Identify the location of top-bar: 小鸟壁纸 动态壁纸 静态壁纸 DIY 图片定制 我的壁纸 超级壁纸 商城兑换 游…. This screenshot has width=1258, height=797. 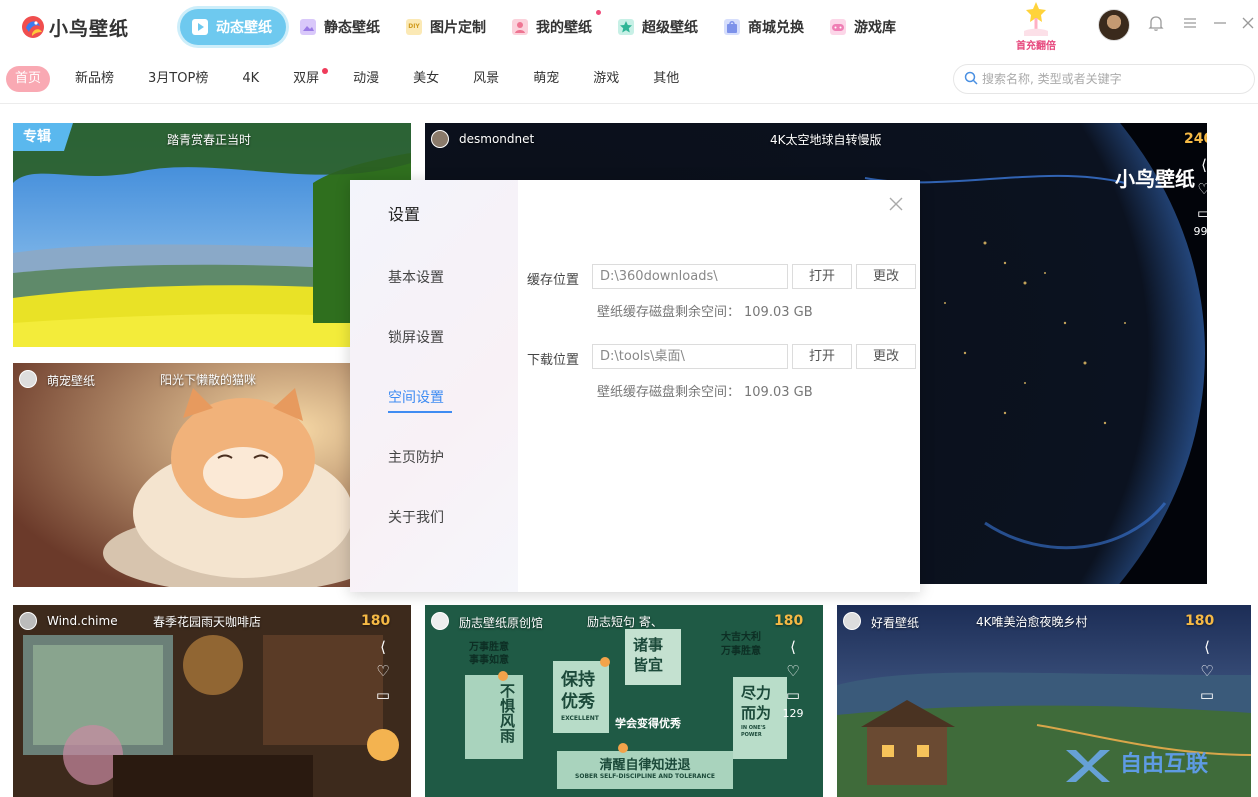
(629, 27).